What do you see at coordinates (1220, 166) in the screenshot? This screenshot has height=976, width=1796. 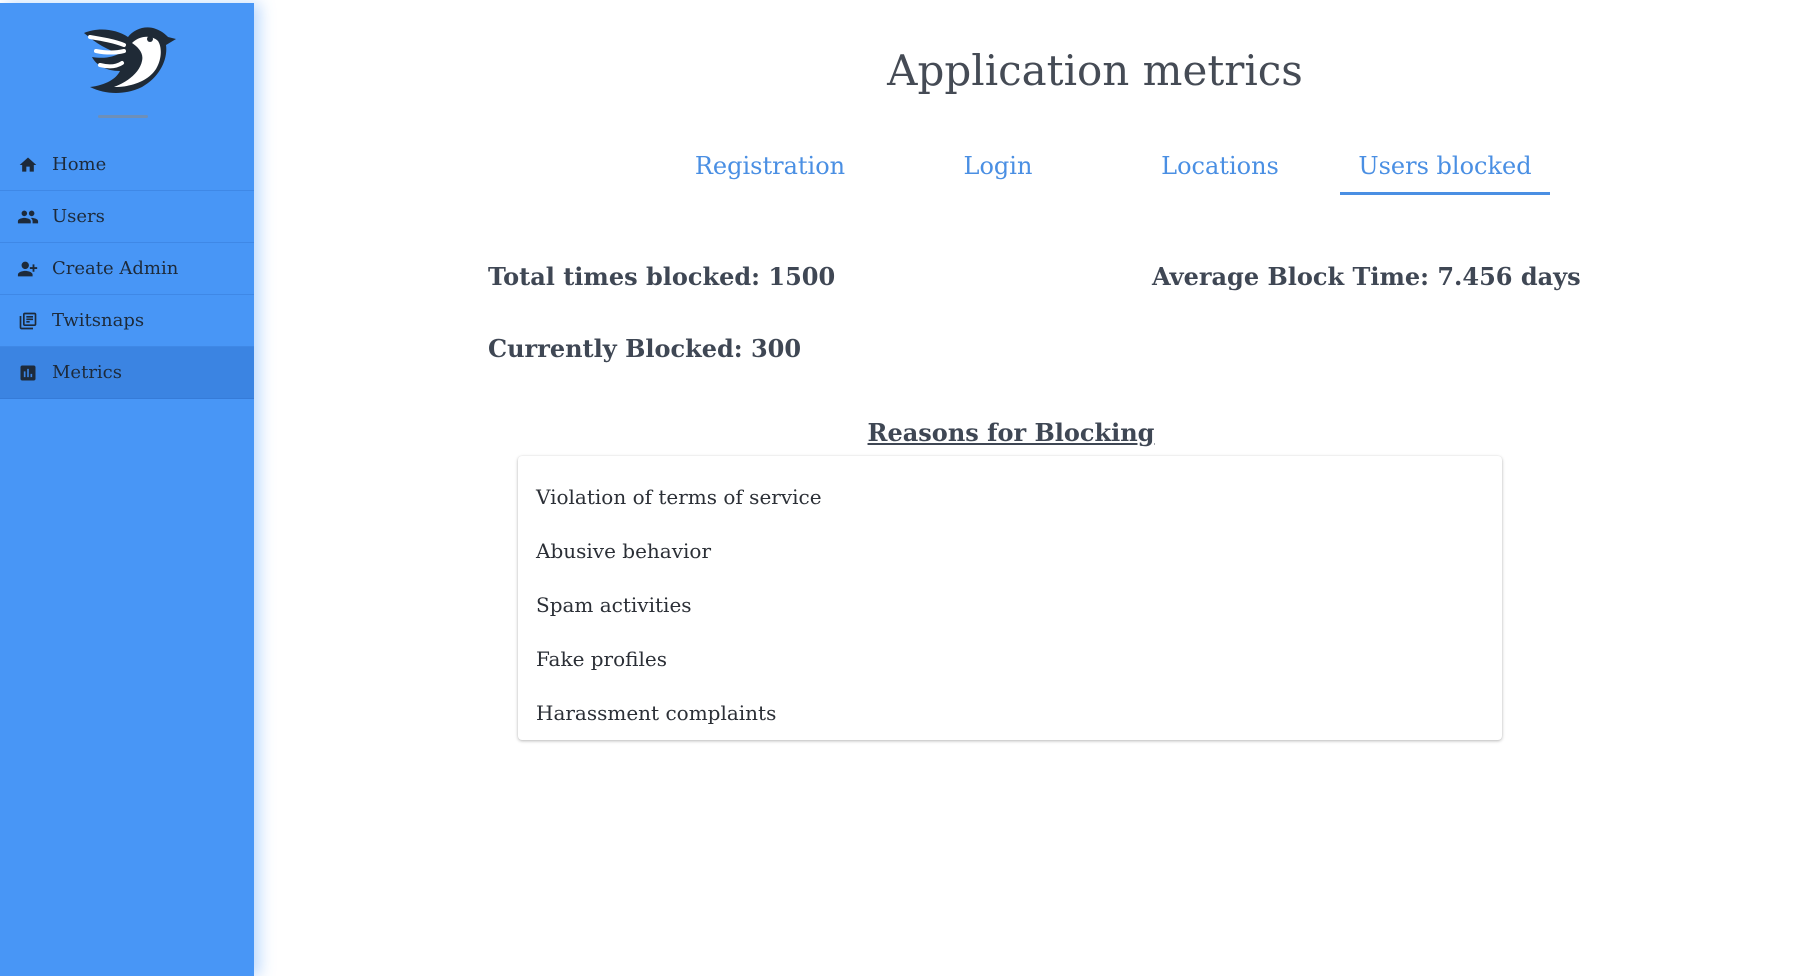 I see `tab-locations: Locations` at bounding box center [1220, 166].